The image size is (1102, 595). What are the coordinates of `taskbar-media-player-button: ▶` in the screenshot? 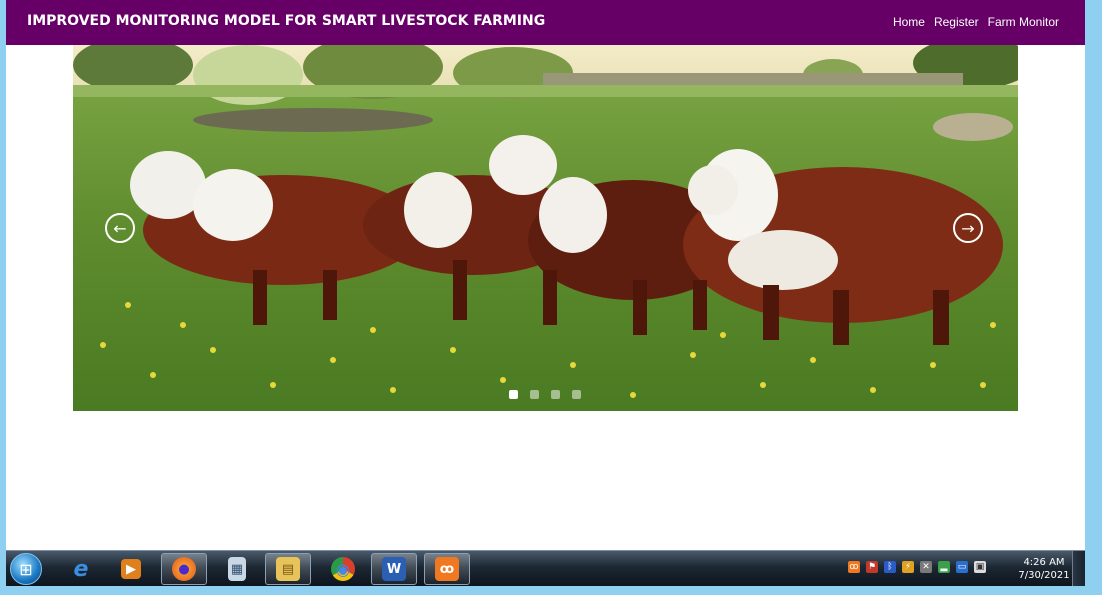 It's located at (131, 569).